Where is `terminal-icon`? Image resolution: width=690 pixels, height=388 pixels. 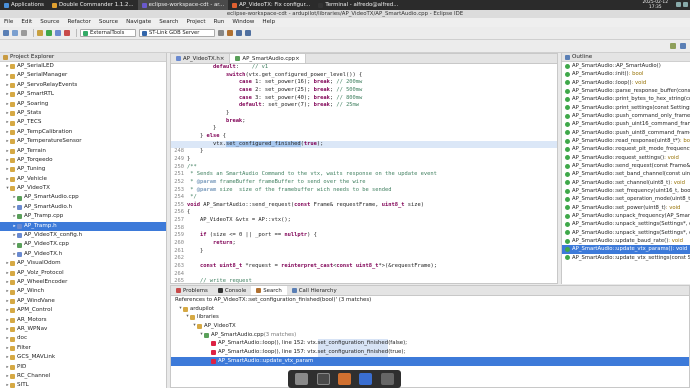 terminal-icon is located at coordinates (323, 379).